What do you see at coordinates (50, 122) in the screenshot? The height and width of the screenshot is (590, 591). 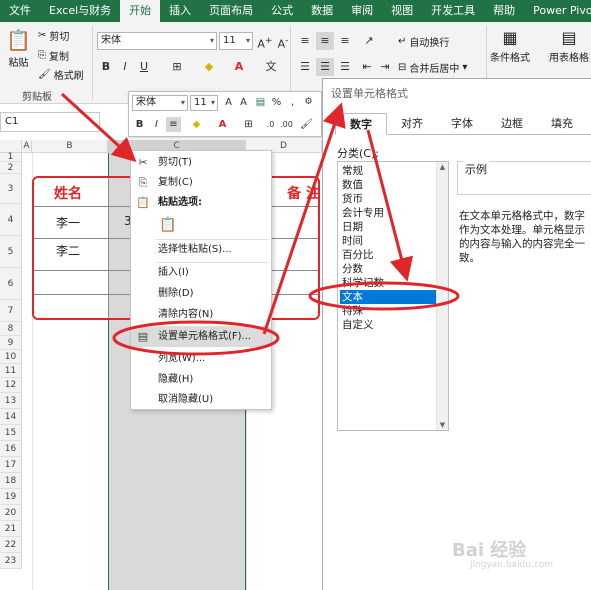 I see `name-box: C1` at bounding box center [50, 122].